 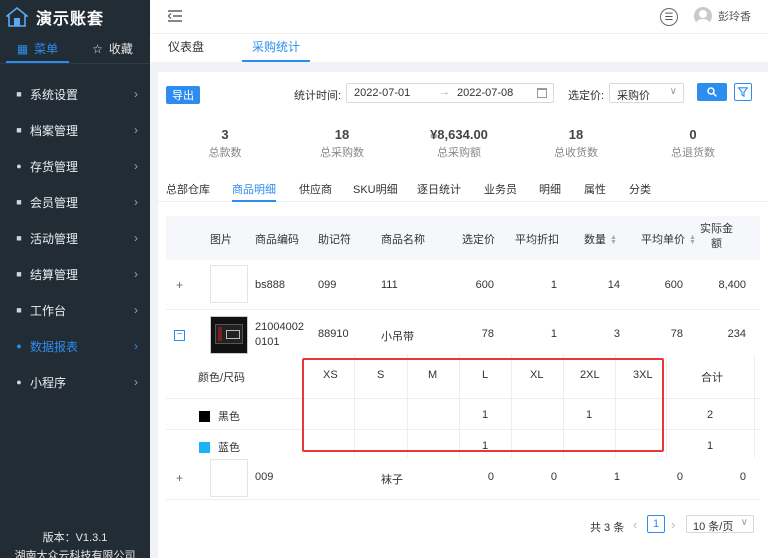 What do you see at coordinates (743, 92) in the screenshot?
I see `filter-button` at bounding box center [743, 92].